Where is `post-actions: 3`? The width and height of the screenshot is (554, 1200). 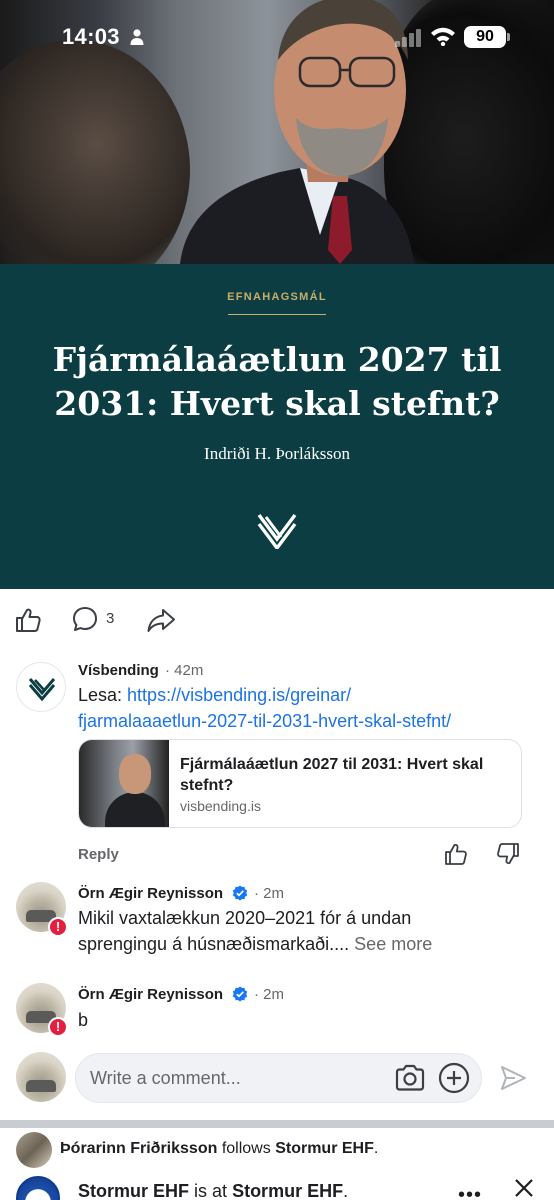 post-actions: 3 is located at coordinates (277, 620).